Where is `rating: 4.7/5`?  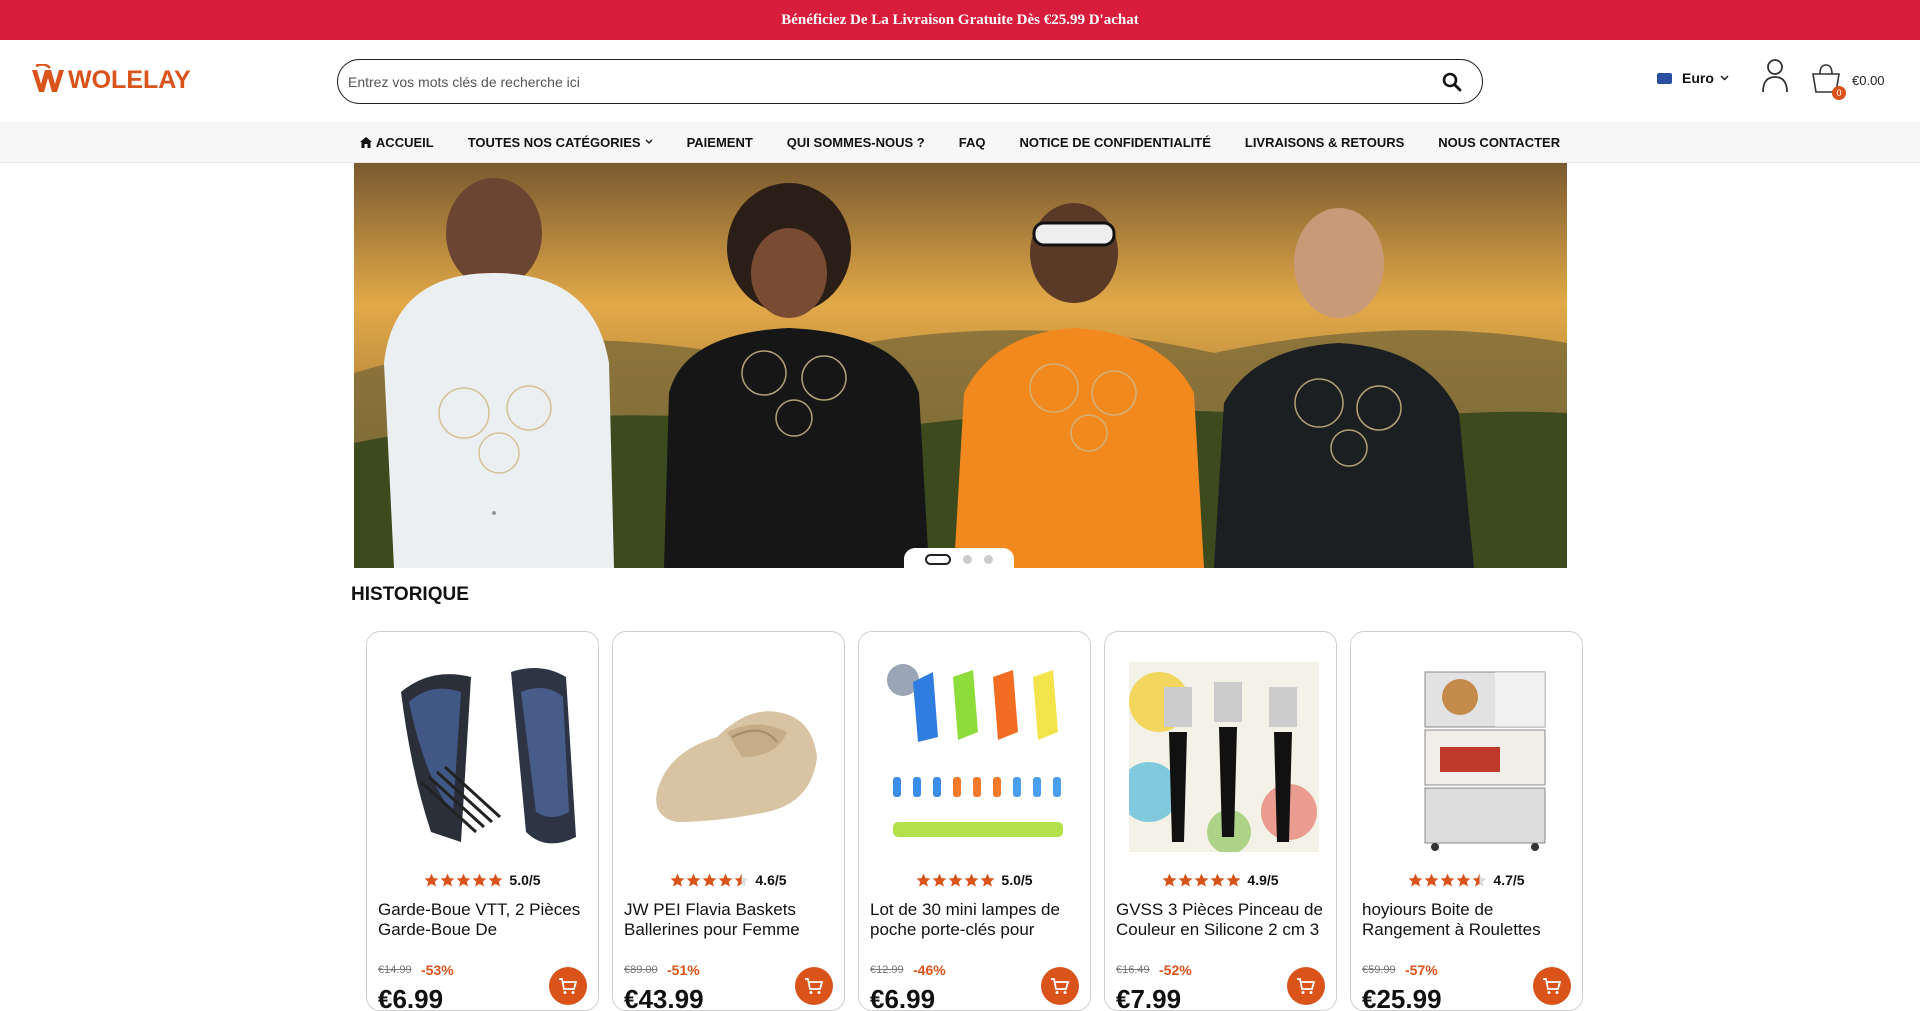 rating: 4.7/5 is located at coordinates (1466, 880).